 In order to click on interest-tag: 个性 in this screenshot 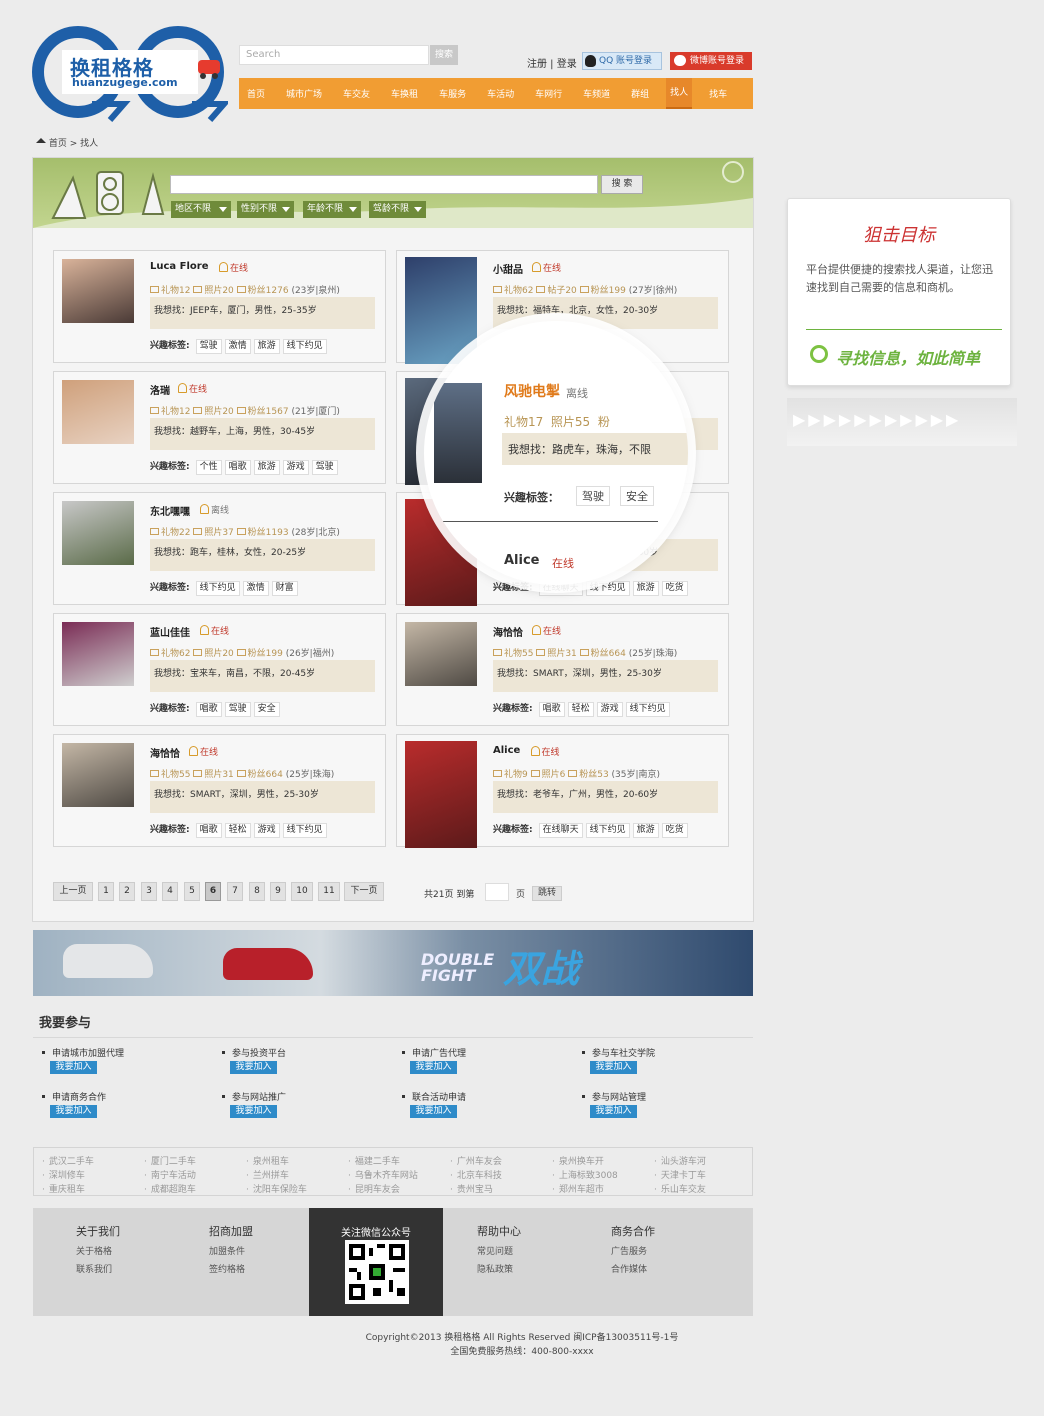, I will do `click(208, 467)`.